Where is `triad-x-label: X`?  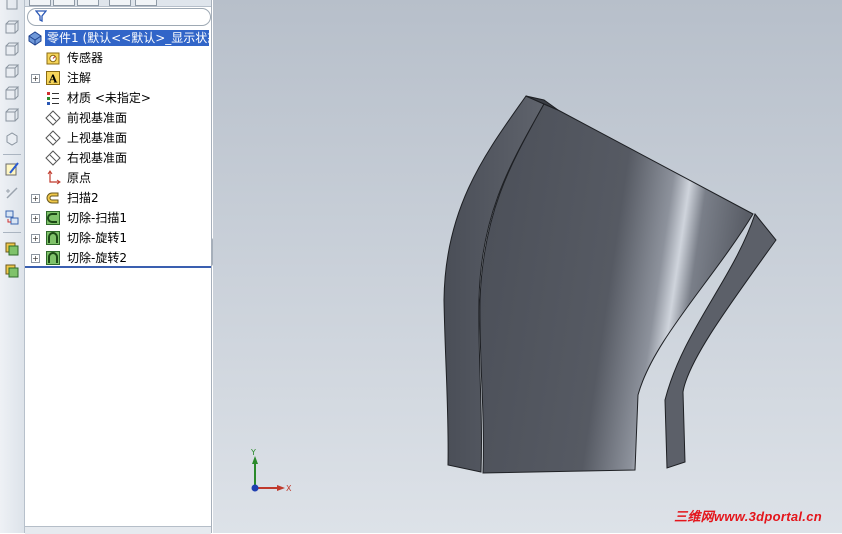
triad-x-label: X is located at coordinates (289, 488).